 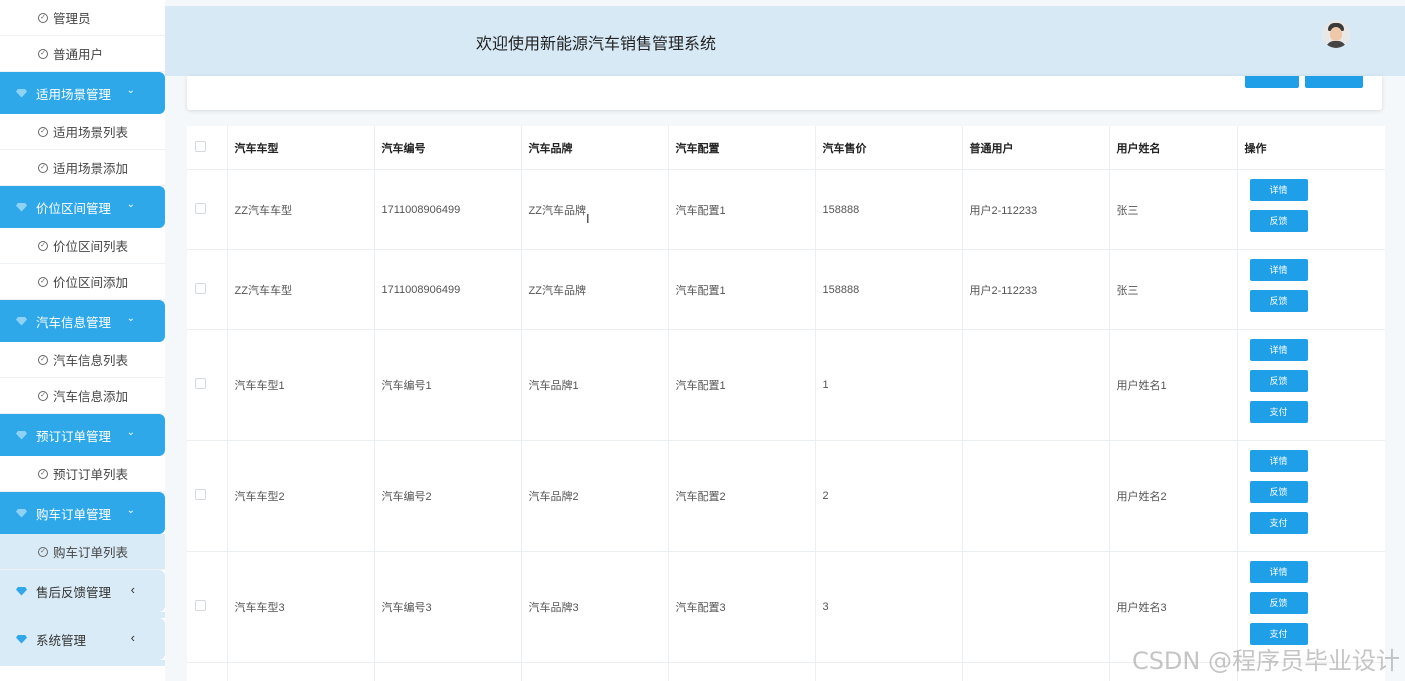 I want to click on table-row: 汽车车型1 汽车编号1 汽车品牌1 汽车配置1 1 用户姓名1 详情 反馈 支付, so click(x=786, y=385).